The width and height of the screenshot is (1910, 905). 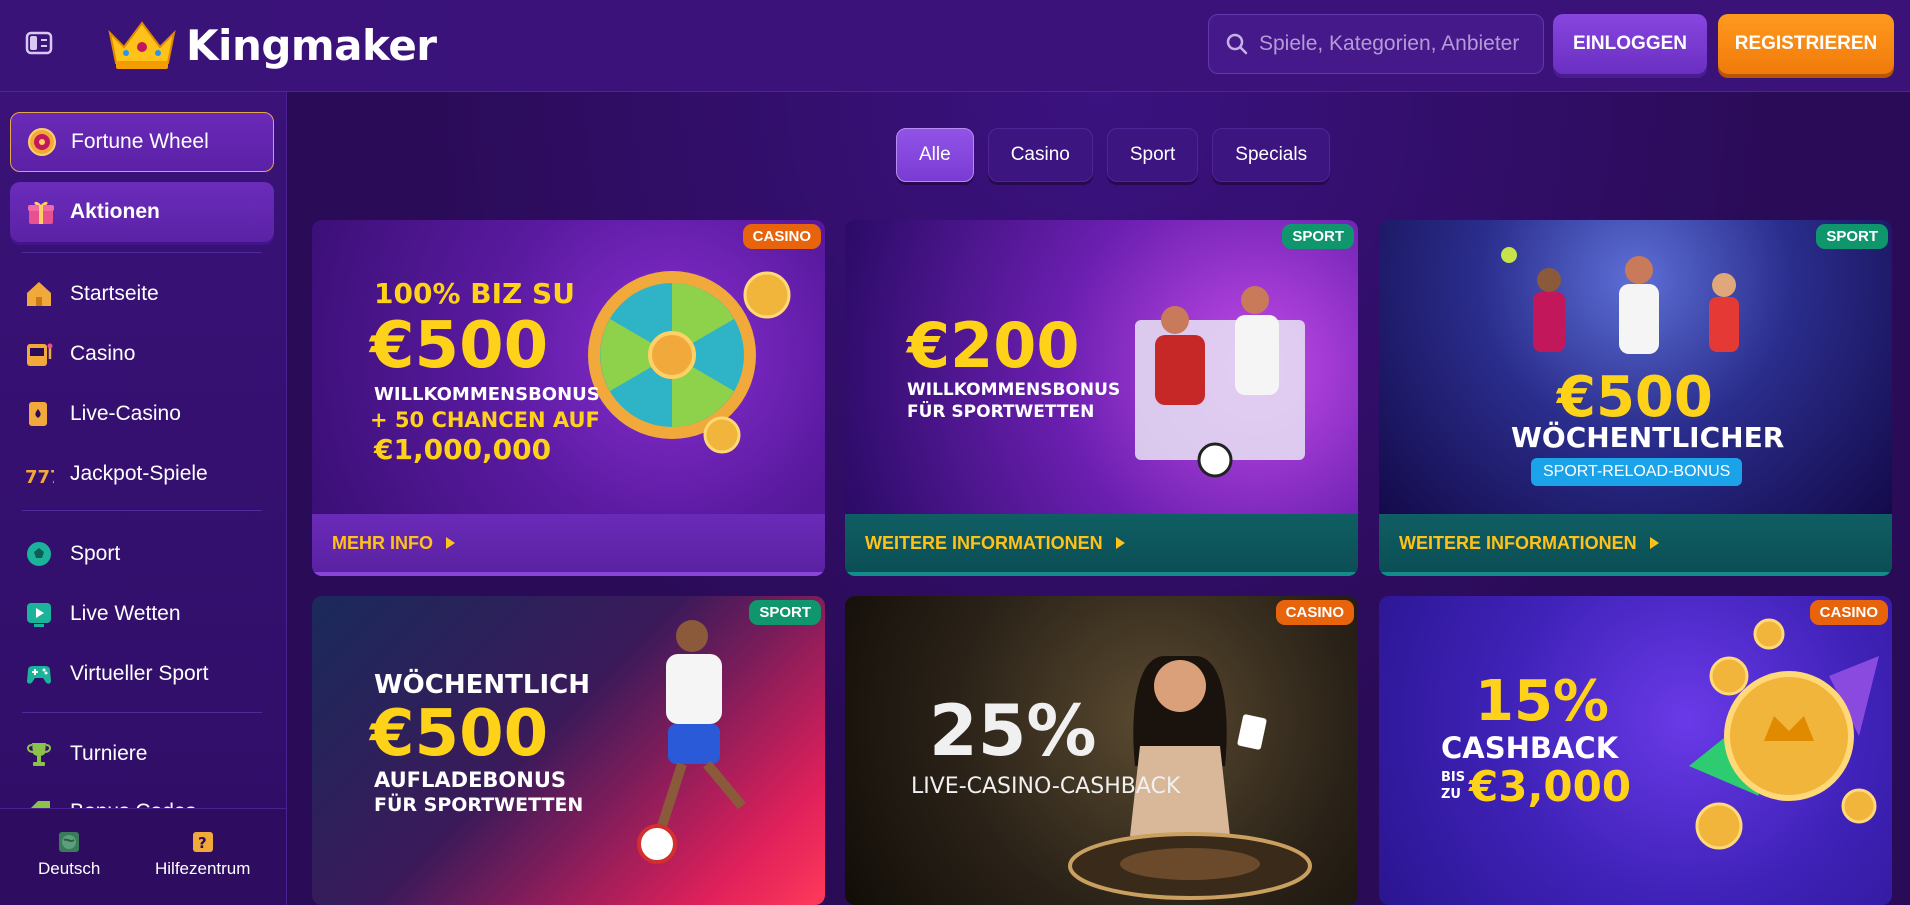 I want to click on sidebar-item-jackpot-spiele: 777 Jackpot-Spiele, so click(x=147, y=474).